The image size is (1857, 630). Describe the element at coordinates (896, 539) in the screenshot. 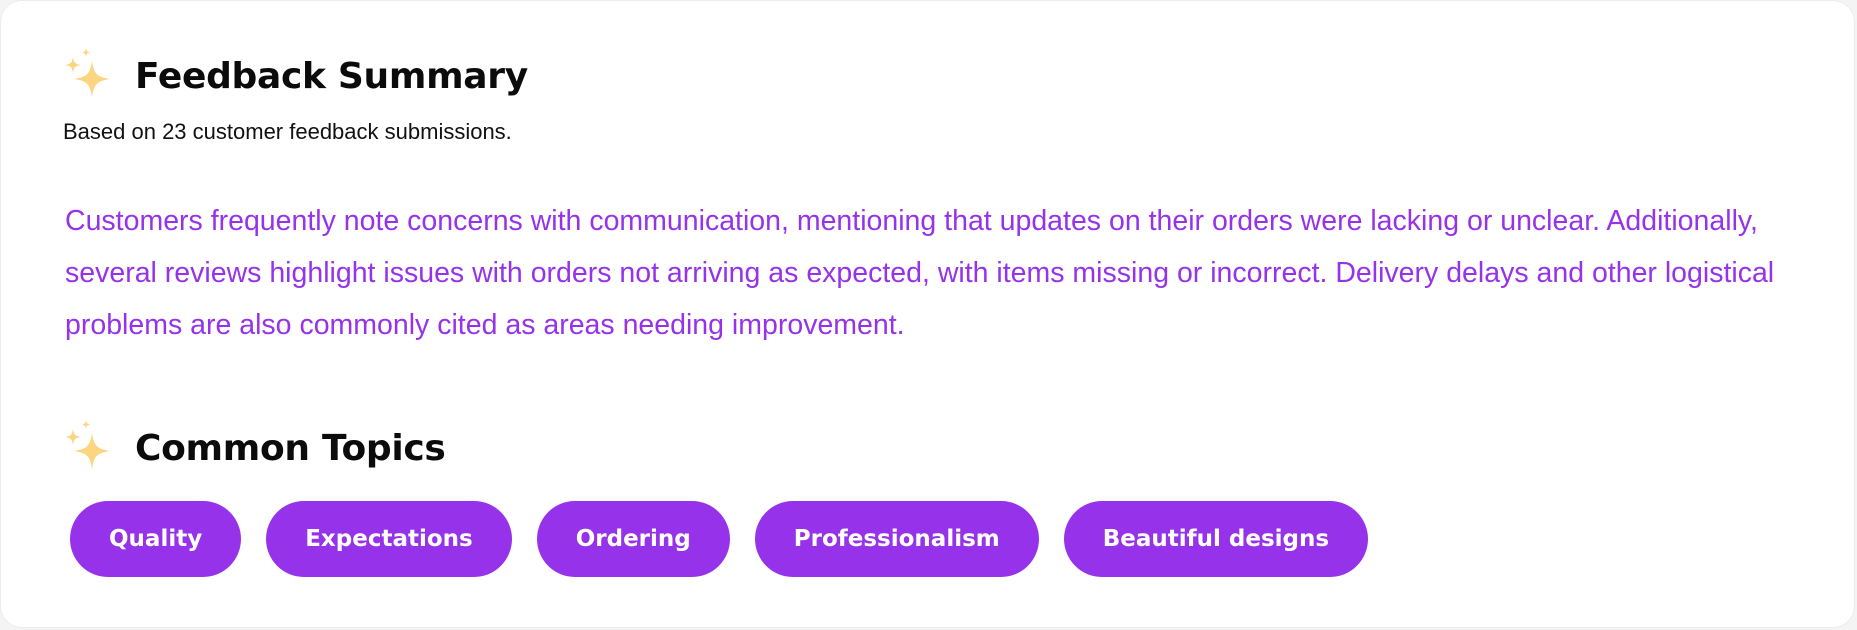

I see `topic-chip-professionalism: Professionalism` at that location.